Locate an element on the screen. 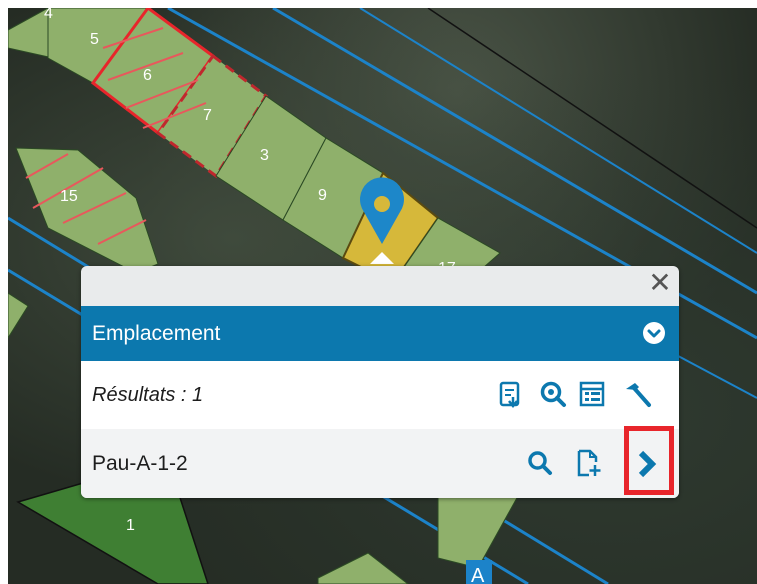 The width and height of the screenshot is (757, 584). parcel-label-7: 7 is located at coordinates (207, 115).